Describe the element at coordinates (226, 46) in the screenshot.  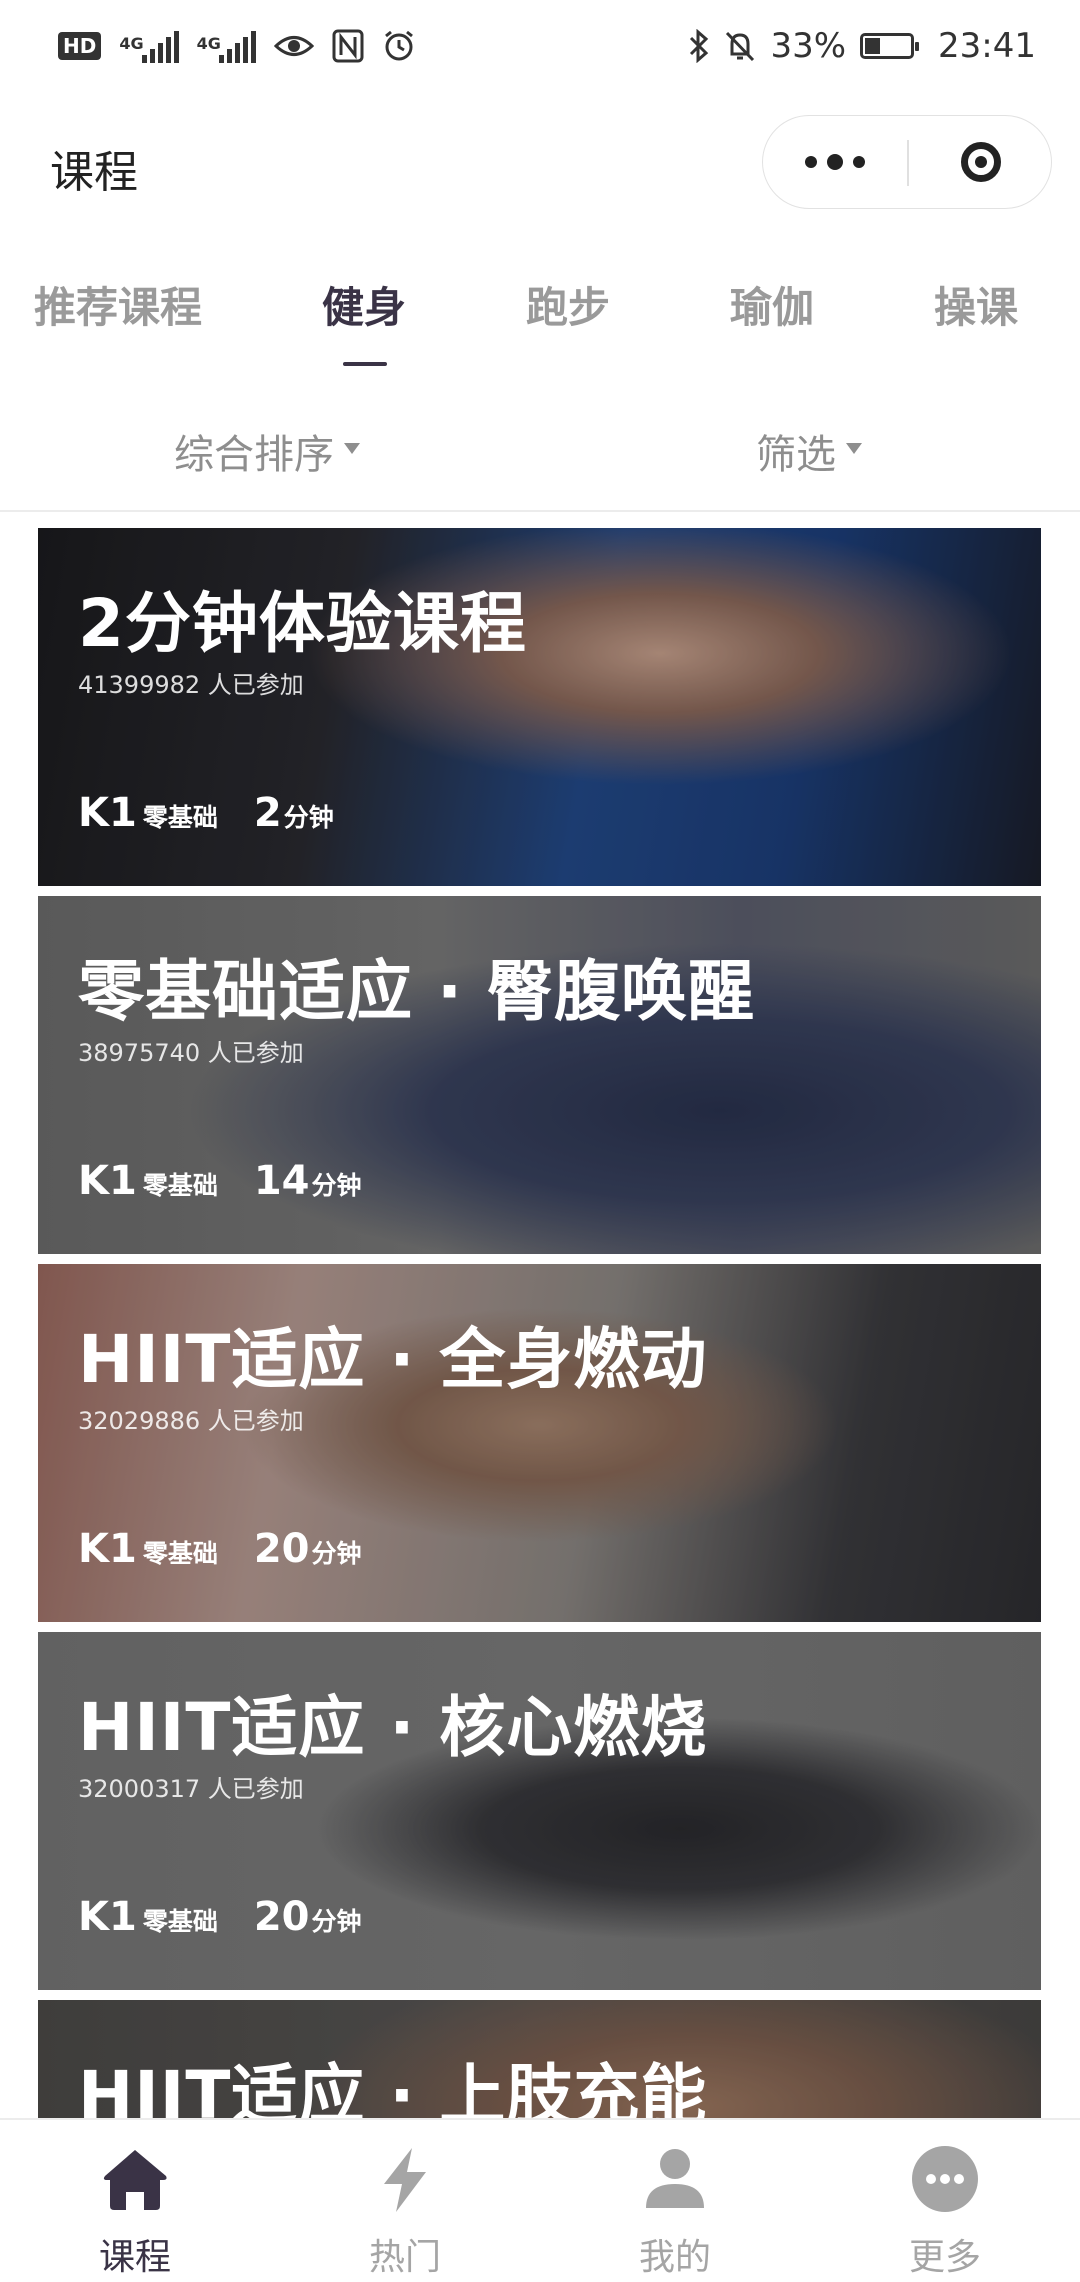
I see `signal-2-icon: 4G` at that location.